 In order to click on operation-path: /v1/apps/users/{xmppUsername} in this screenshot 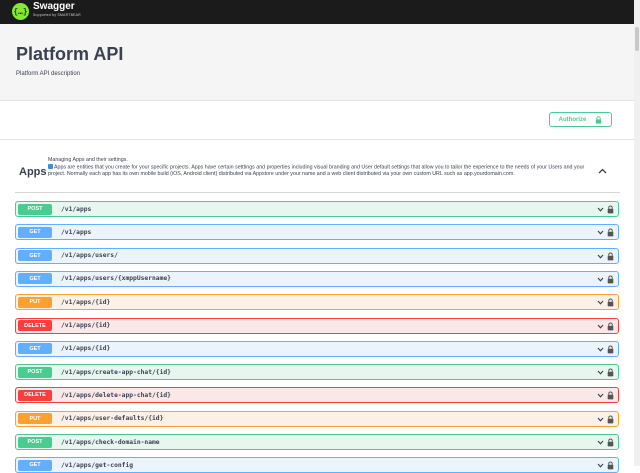, I will do `click(116, 279)`.